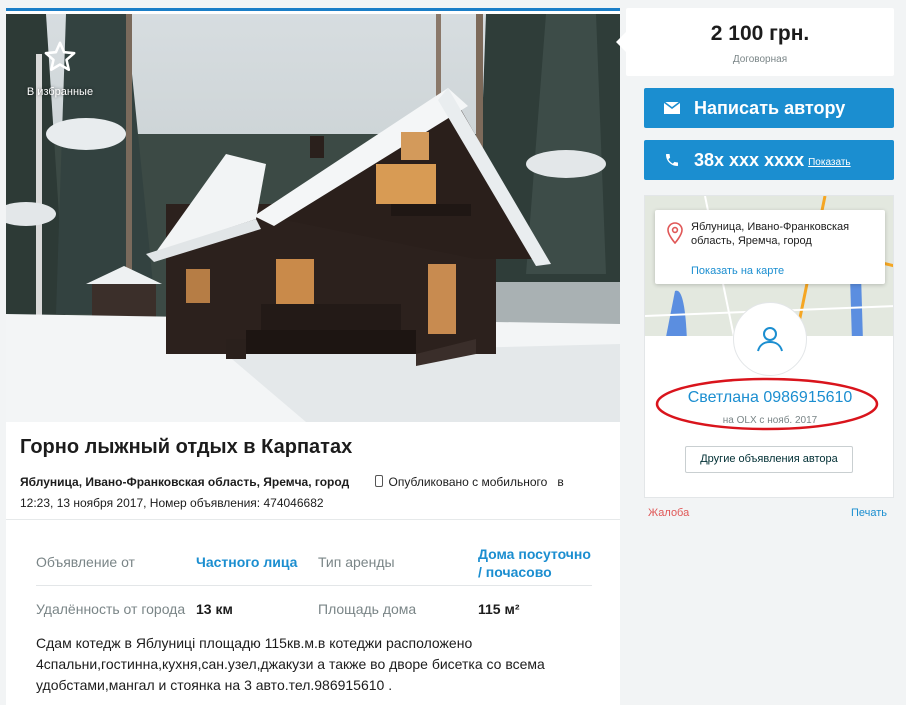  What do you see at coordinates (214, 609) in the screenshot?
I see `param-value: 13 км` at bounding box center [214, 609].